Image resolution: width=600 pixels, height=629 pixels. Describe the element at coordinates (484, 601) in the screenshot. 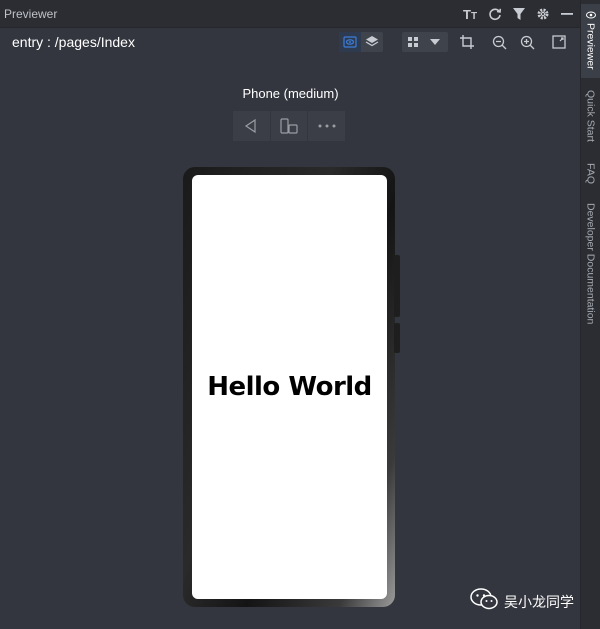

I see `wechat-icon` at that location.